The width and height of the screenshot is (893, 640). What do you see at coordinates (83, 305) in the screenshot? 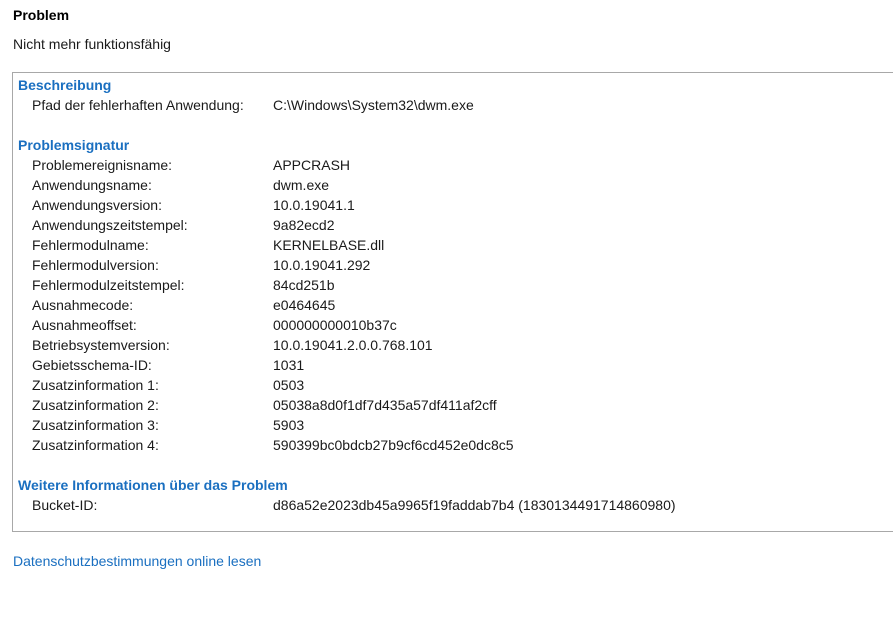
I see `detail-label: Ausnahmecode:` at bounding box center [83, 305].